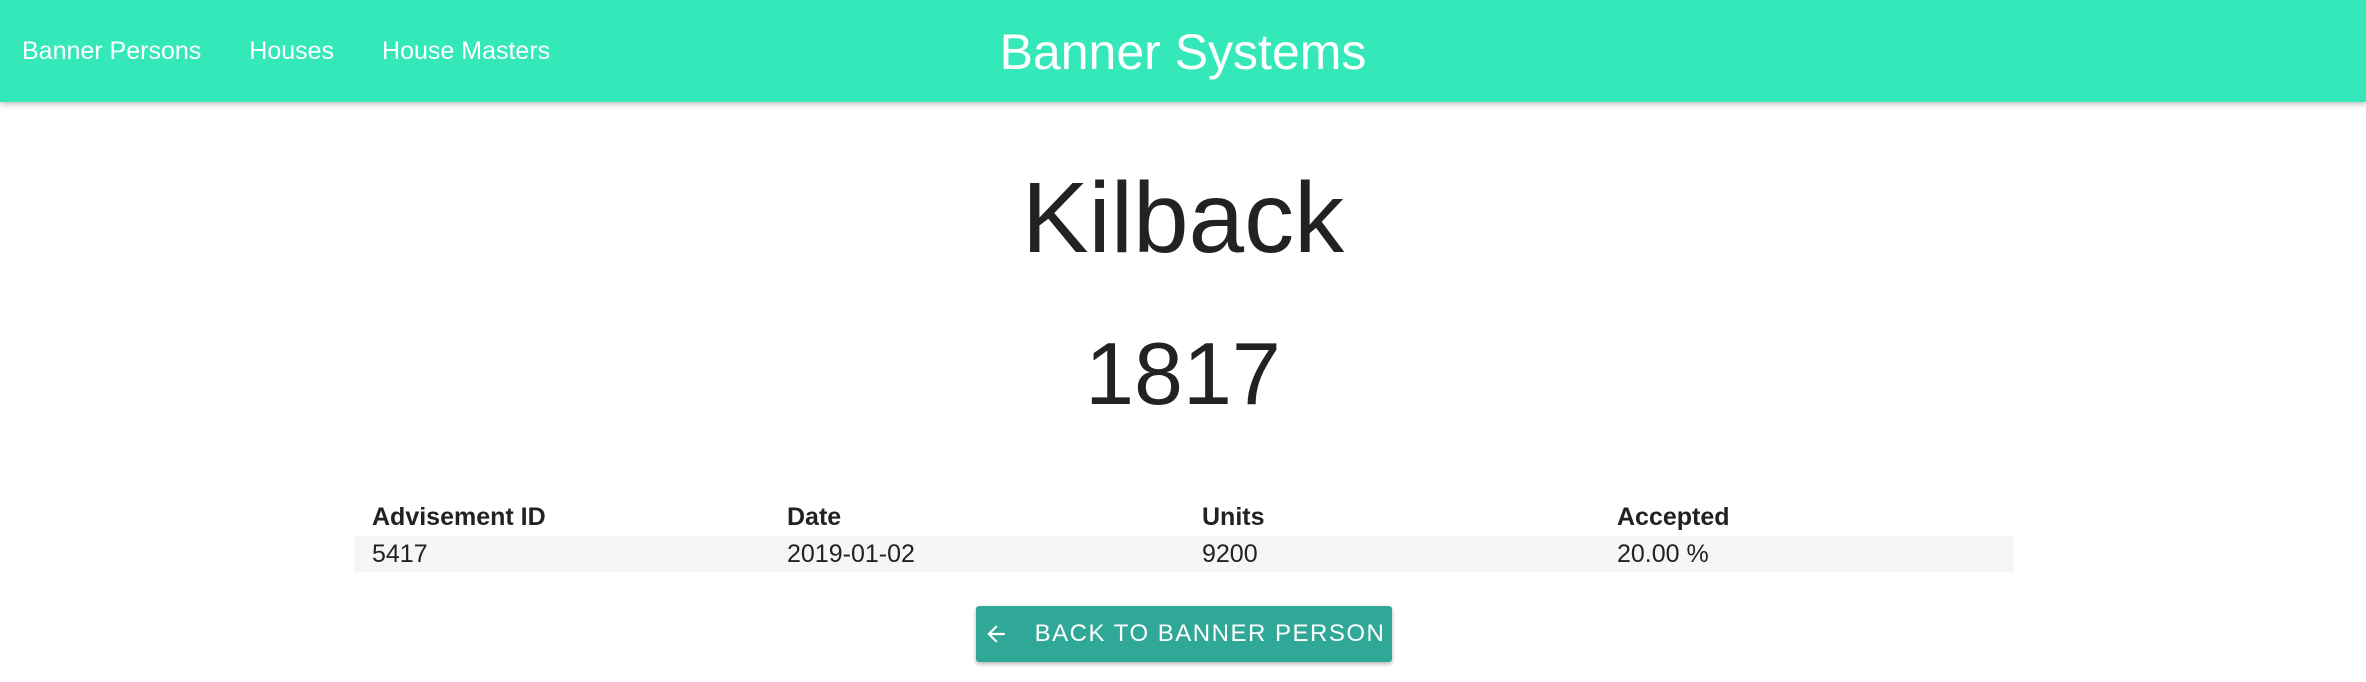 Image resolution: width=2366 pixels, height=682 pixels. I want to click on back-to-banner-person-button: BACK TO BANNER PERSON, so click(1184, 634).